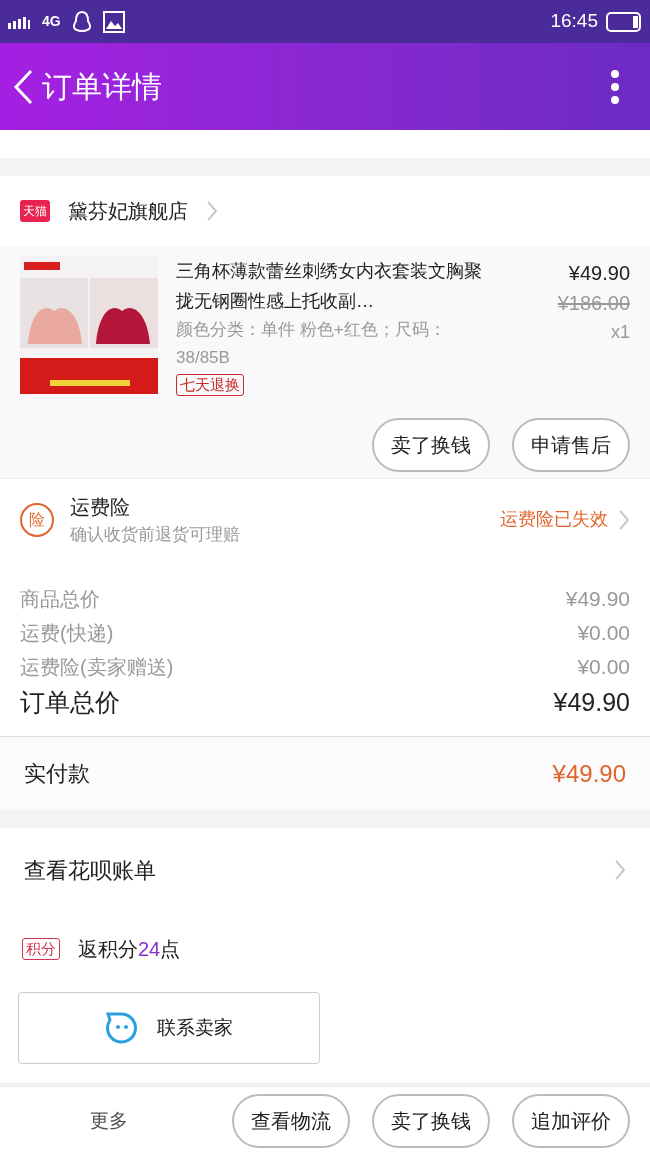  I want to click on return-tag: 七天退换, so click(210, 385).